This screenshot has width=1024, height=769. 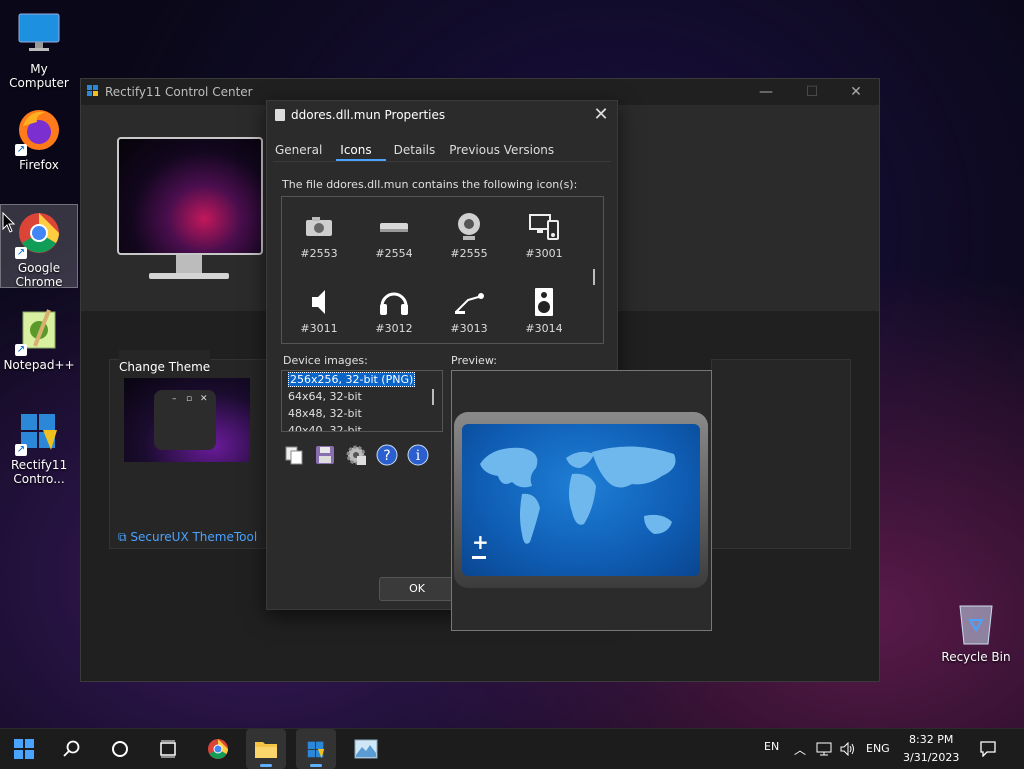 I want to click on show-hidden-icons-button: ︿, so click(x=800, y=749).